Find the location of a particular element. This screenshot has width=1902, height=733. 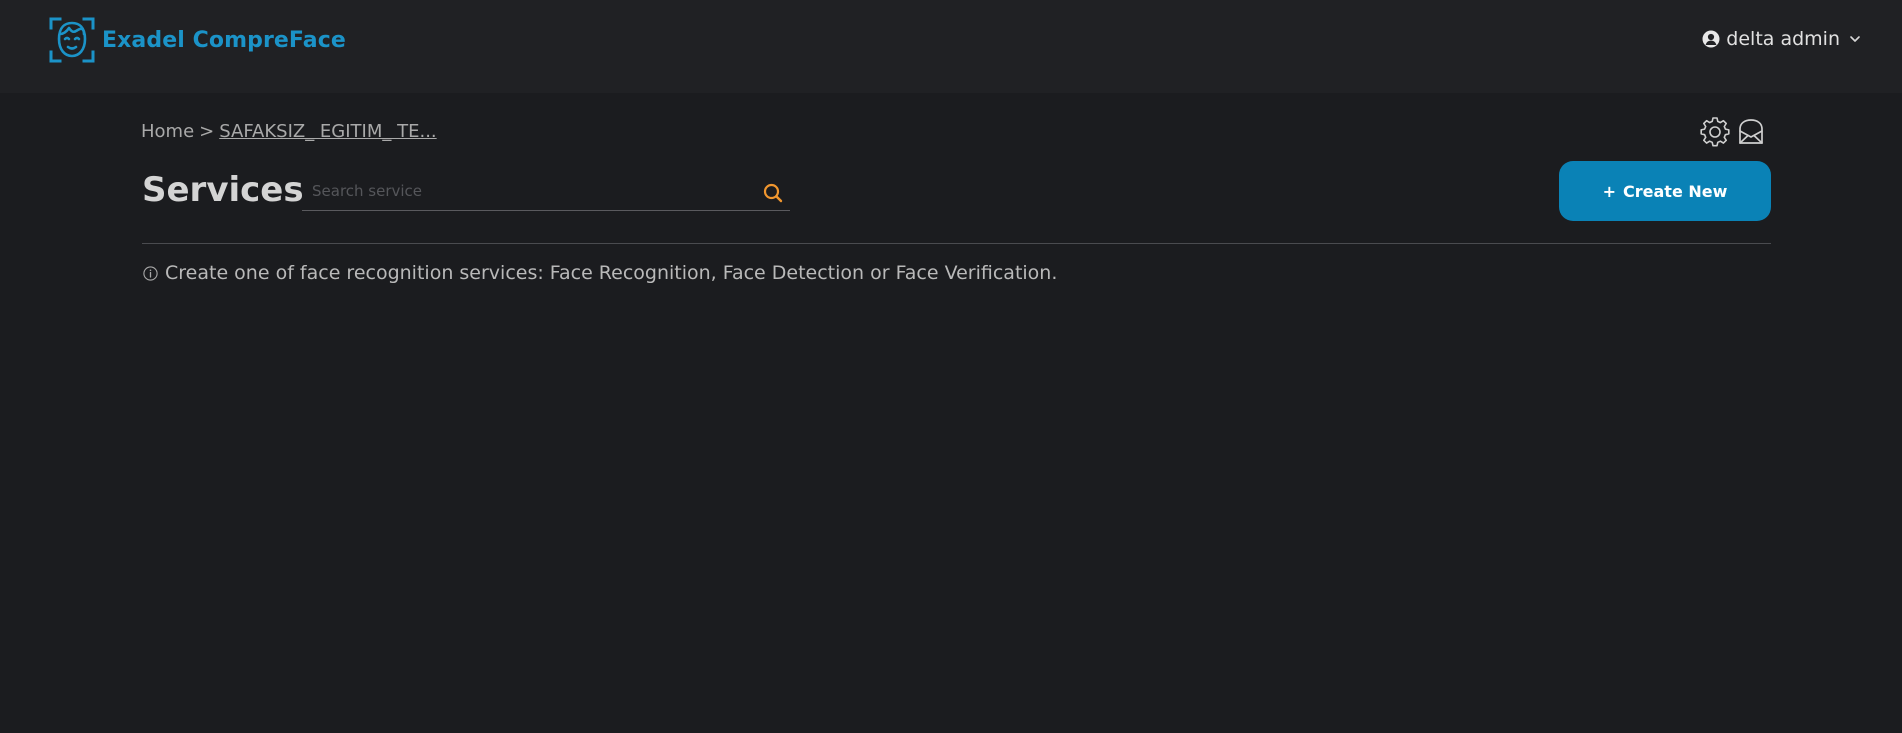

gear-icon is located at coordinates (1715, 132).